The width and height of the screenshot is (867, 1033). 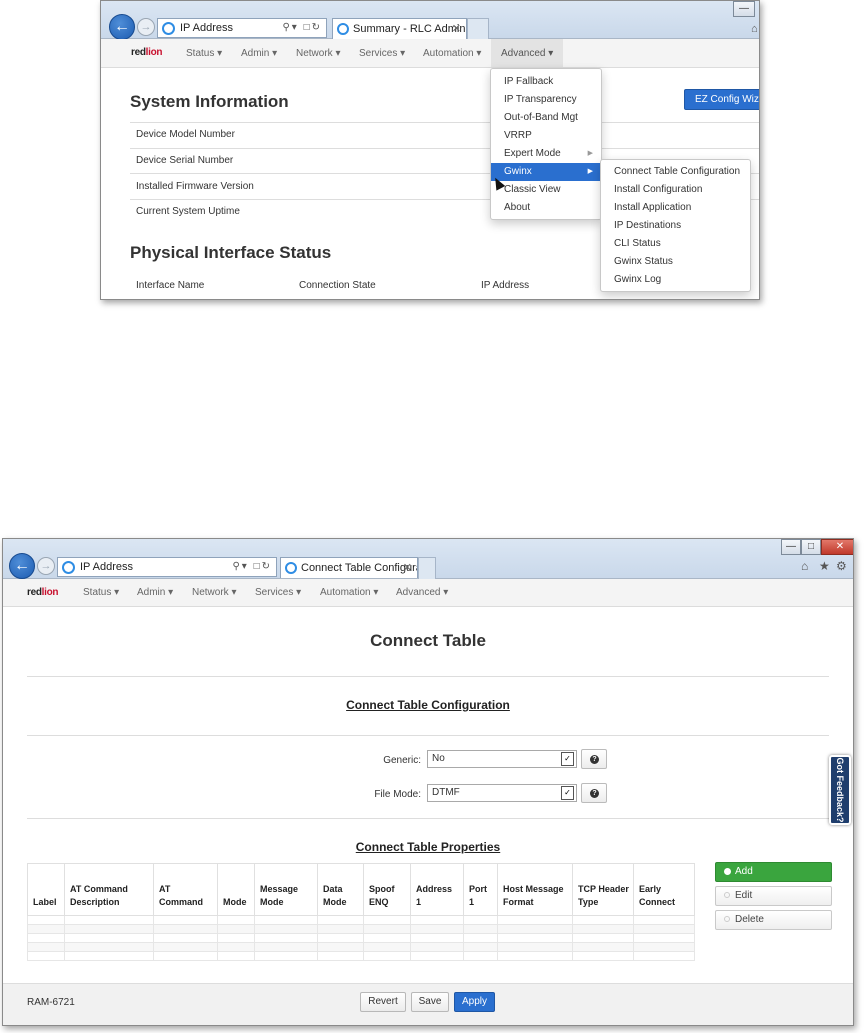 I want to click on save-button: Save, so click(x=430, y=1002).